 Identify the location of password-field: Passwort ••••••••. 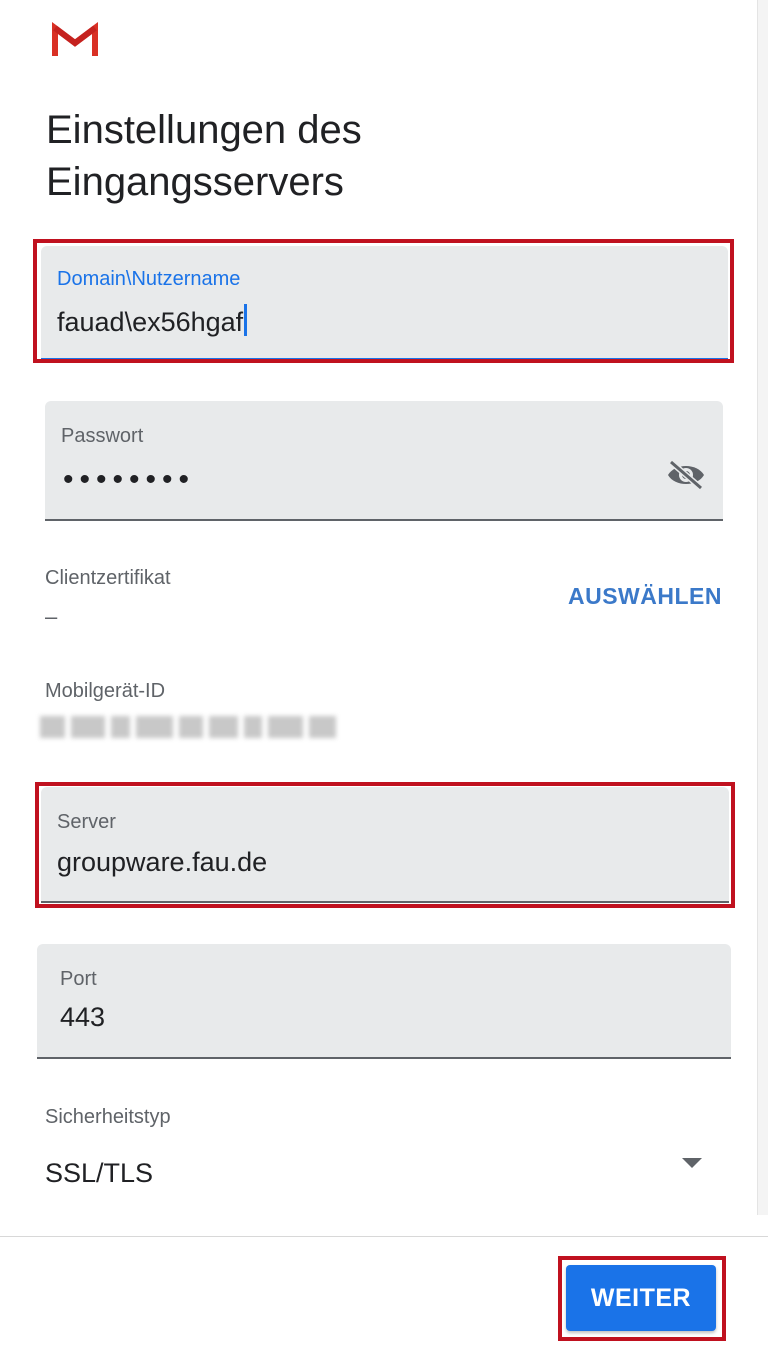
(384, 461).